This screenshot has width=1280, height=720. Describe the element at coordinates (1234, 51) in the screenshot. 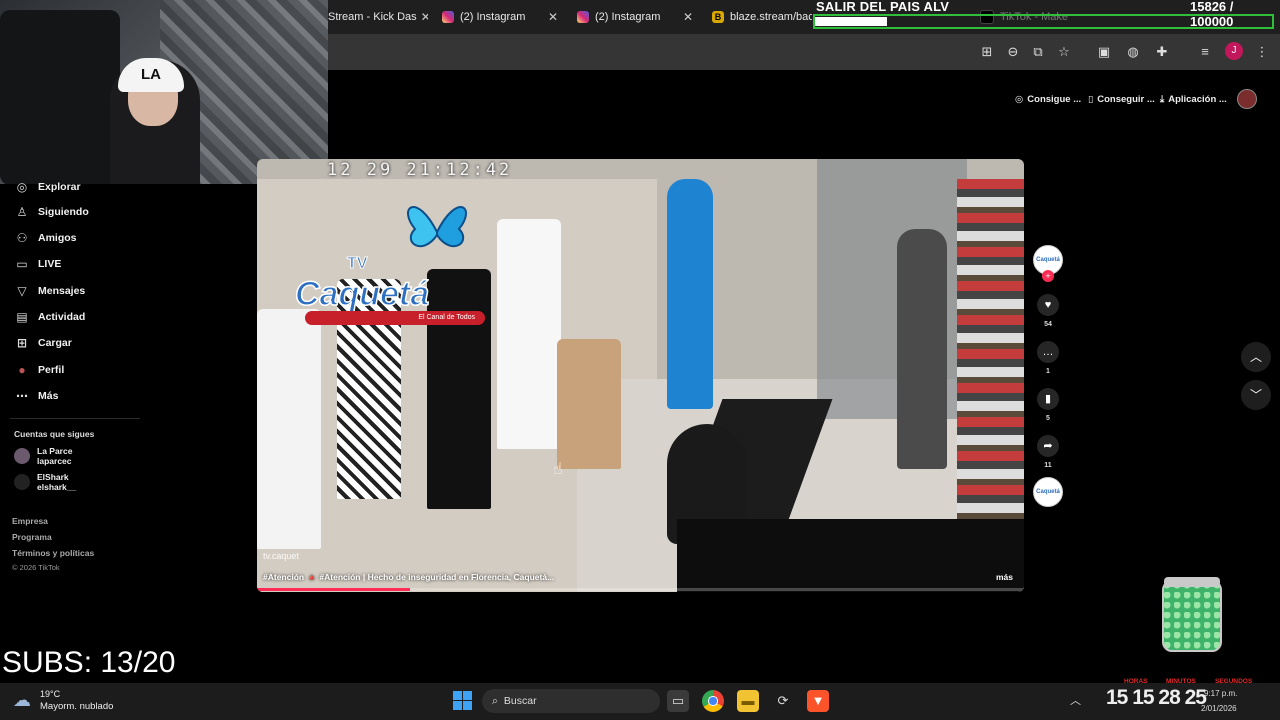

I see `avatar: J` at that location.